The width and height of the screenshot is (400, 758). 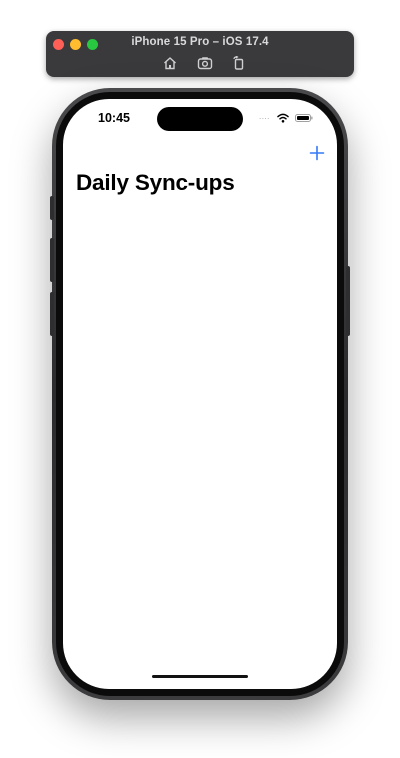 I want to click on volume-down-button, so click(x=52, y=314).